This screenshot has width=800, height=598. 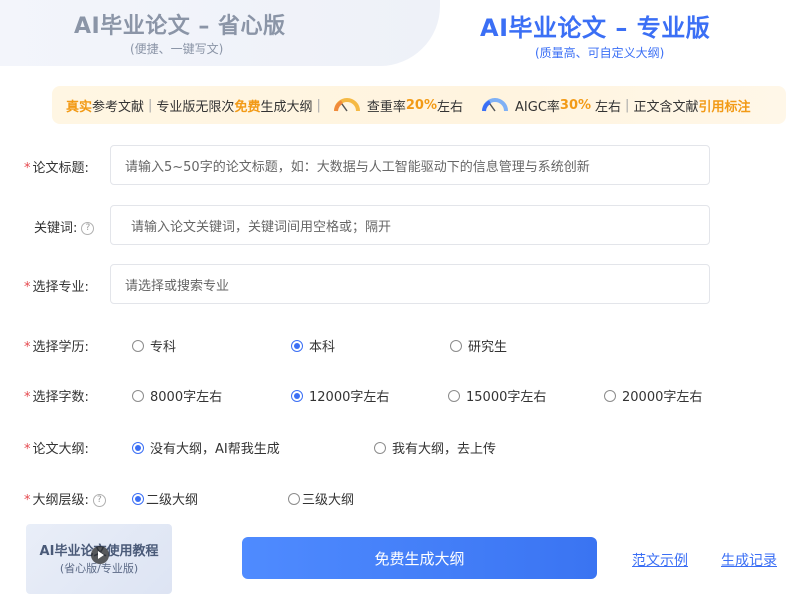 I want to click on sample-papers-link: 范文示例, so click(x=660, y=560).